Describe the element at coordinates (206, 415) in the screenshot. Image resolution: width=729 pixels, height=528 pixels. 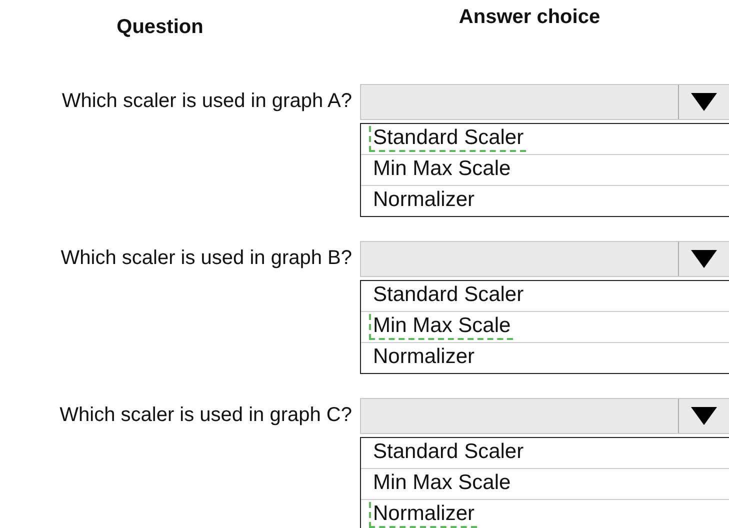
I see `question-text: Which scaler is used in graph C?` at that location.